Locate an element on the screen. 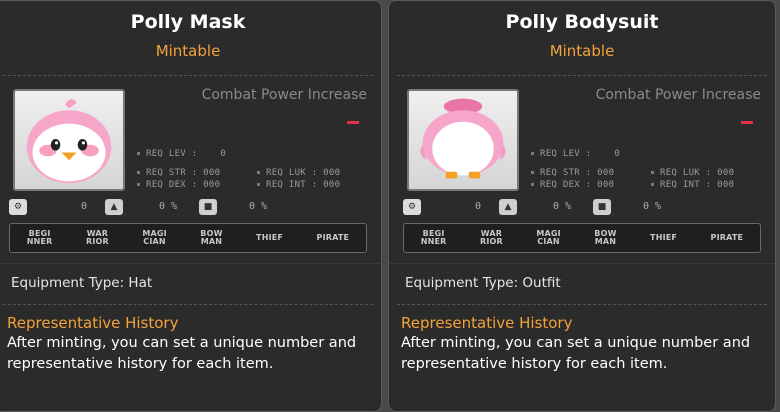 This screenshot has height=412, width=780. equipment-type: Equipment Type: Outfit is located at coordinates (483, 283).